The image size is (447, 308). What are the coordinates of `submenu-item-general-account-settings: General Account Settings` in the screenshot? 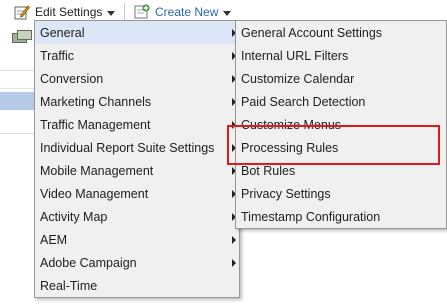 It's located at (341, 32).